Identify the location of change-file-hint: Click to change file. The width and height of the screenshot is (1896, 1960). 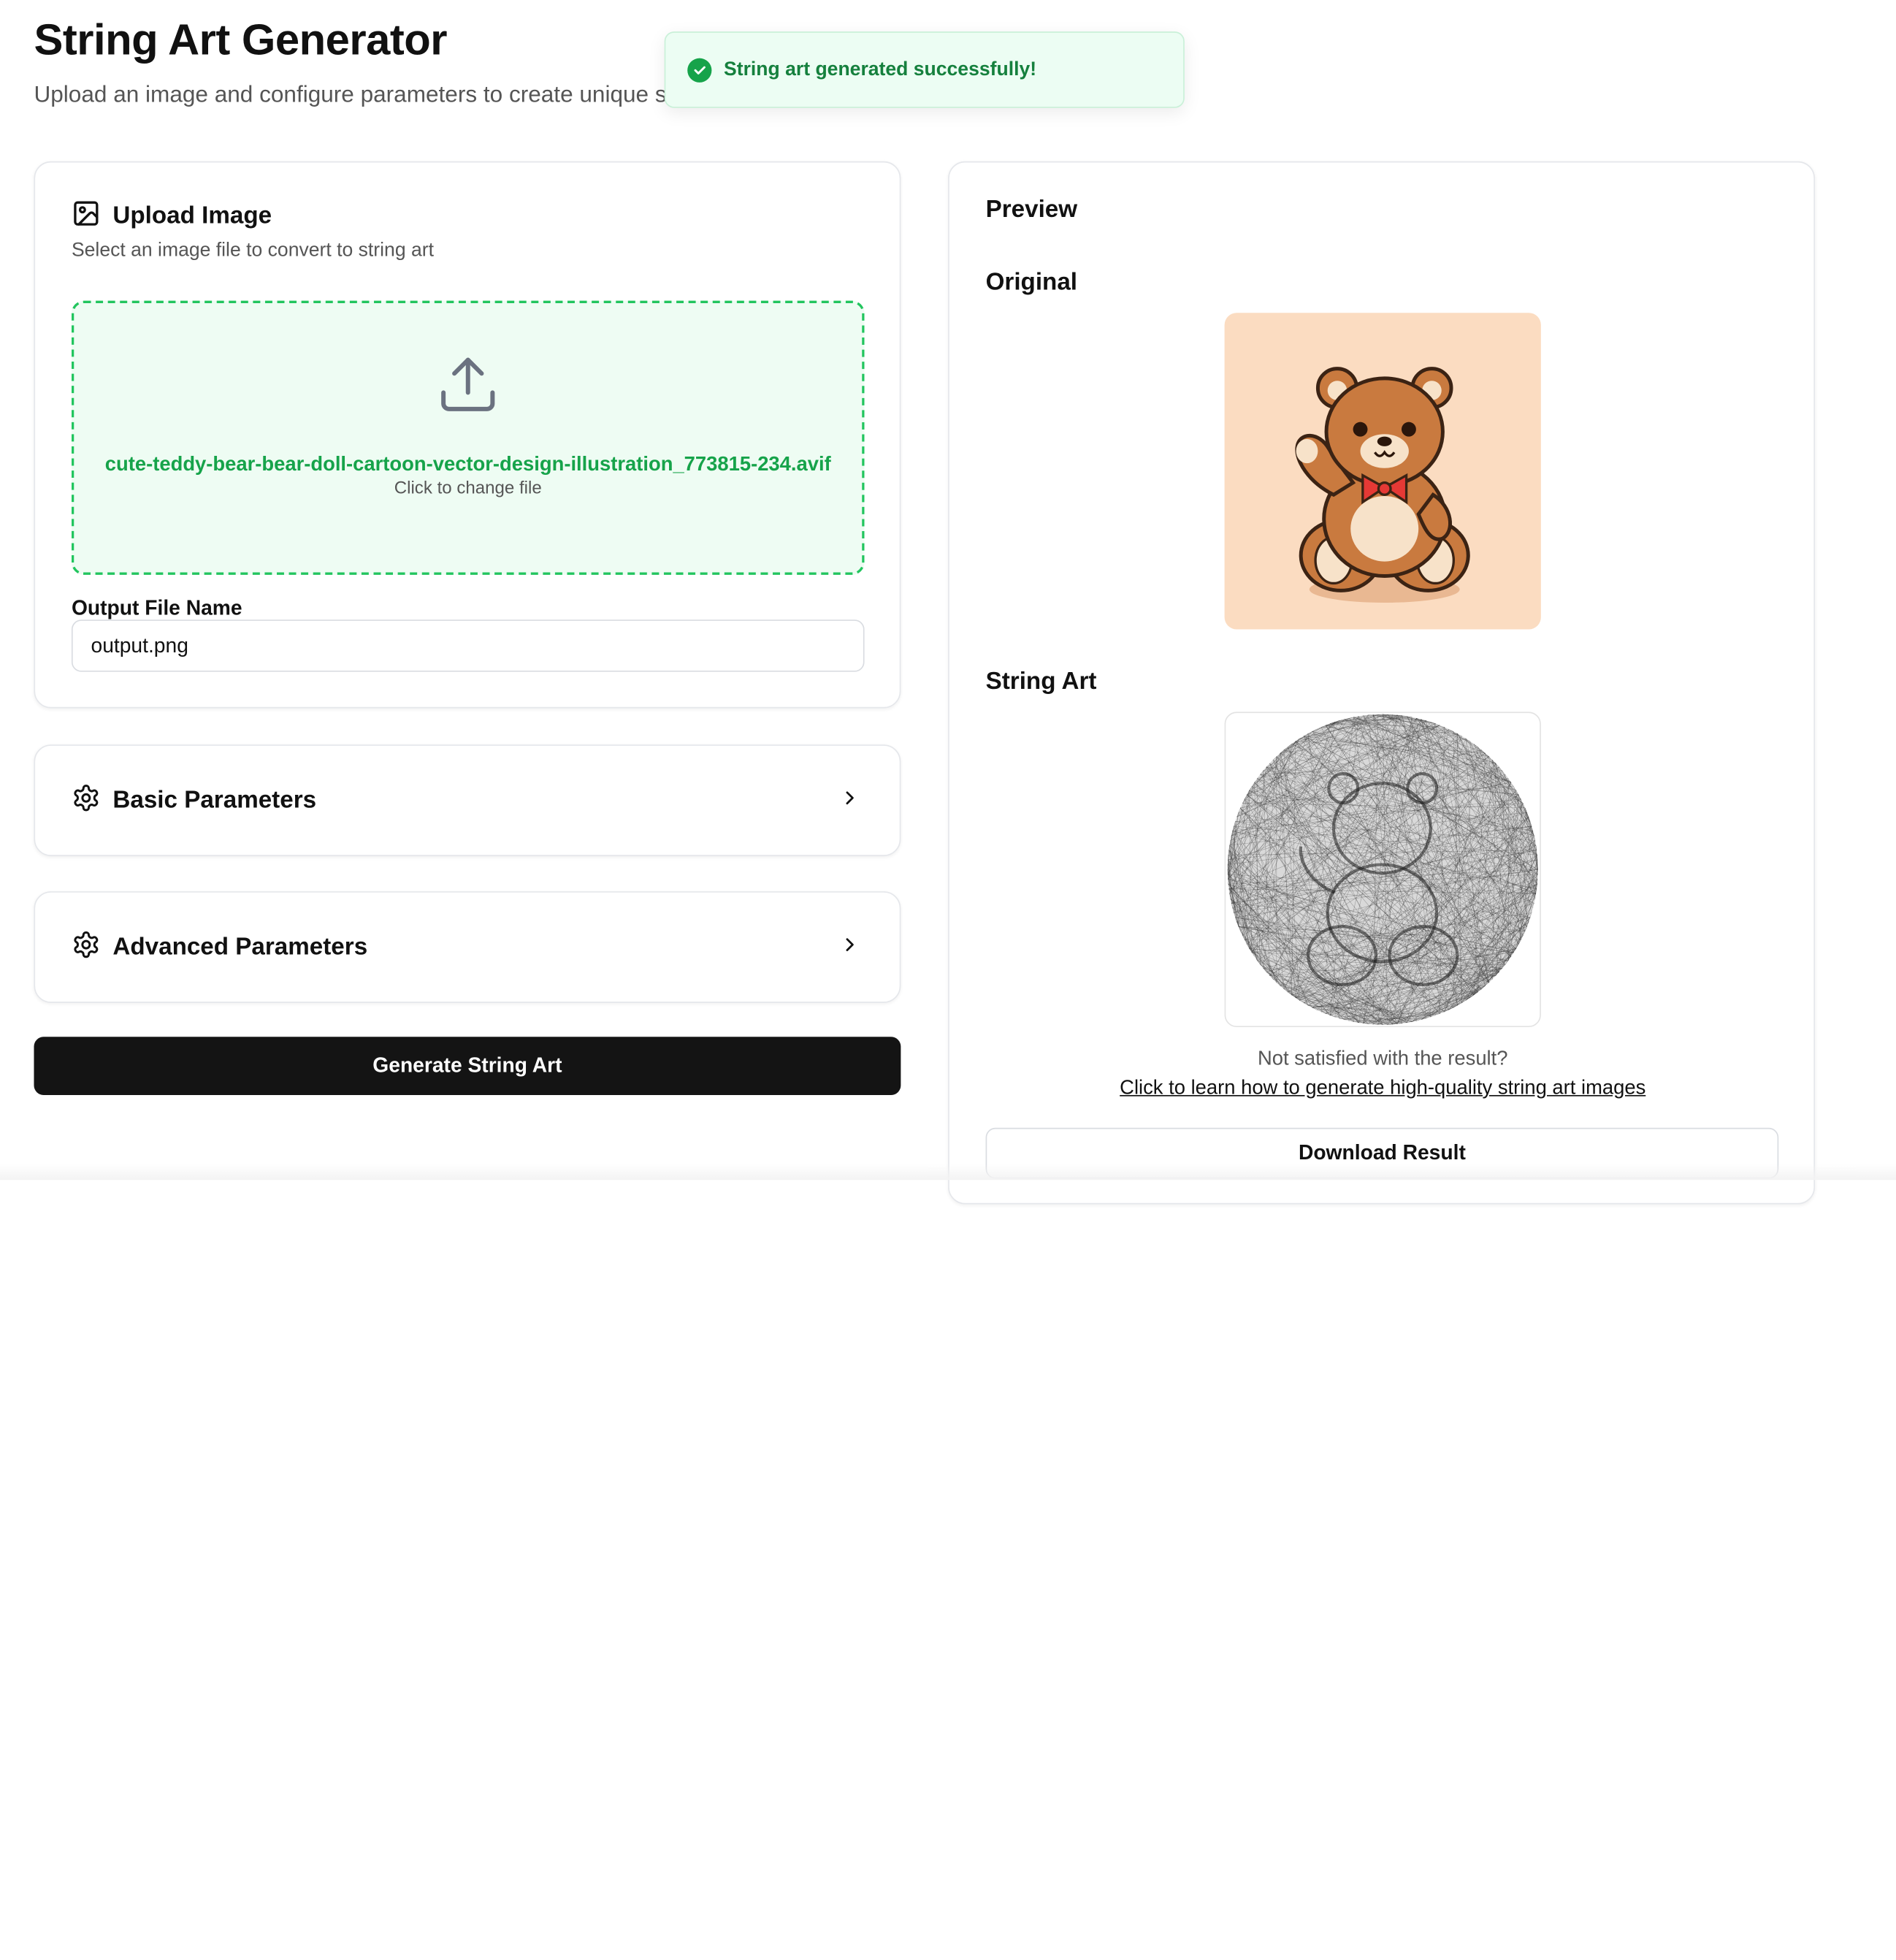
(468, 489).